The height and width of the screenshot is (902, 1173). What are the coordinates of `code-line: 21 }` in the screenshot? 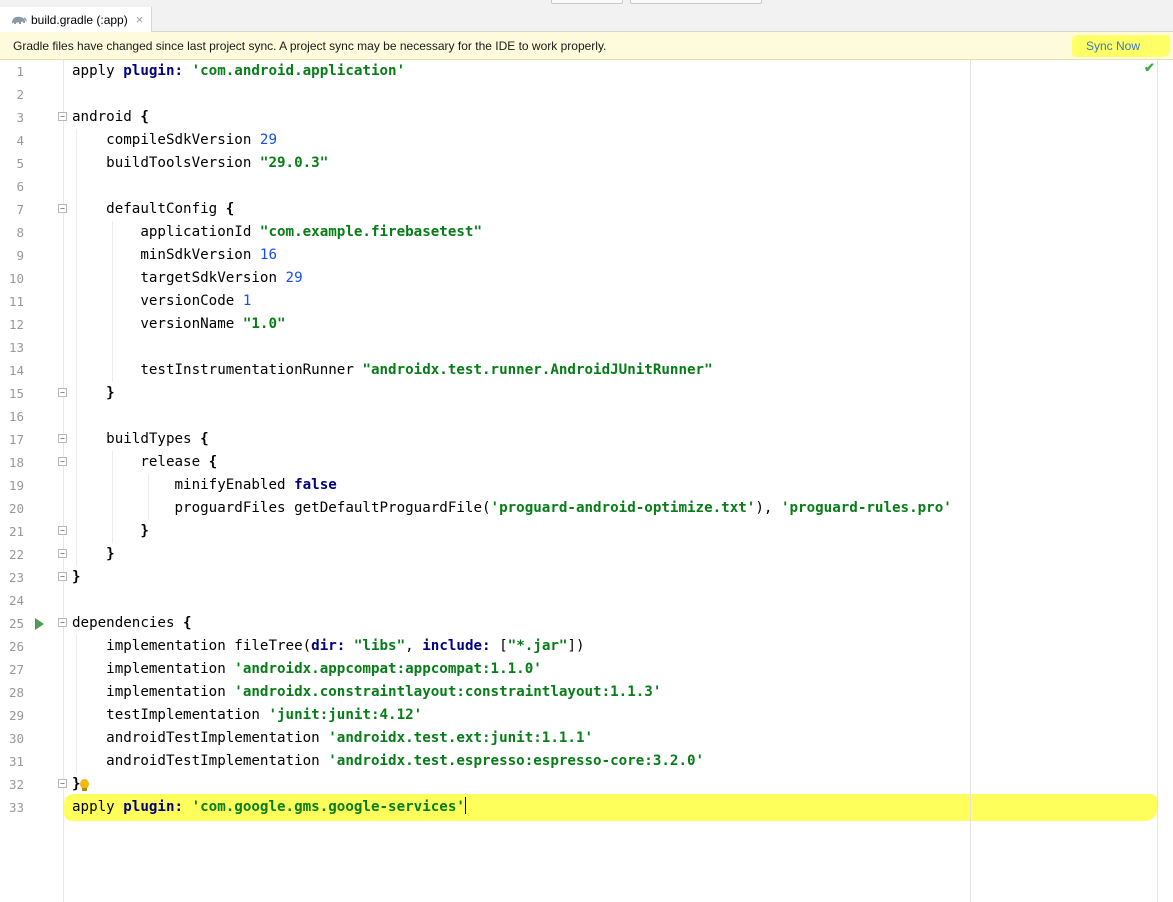 It's located at (586, 531).